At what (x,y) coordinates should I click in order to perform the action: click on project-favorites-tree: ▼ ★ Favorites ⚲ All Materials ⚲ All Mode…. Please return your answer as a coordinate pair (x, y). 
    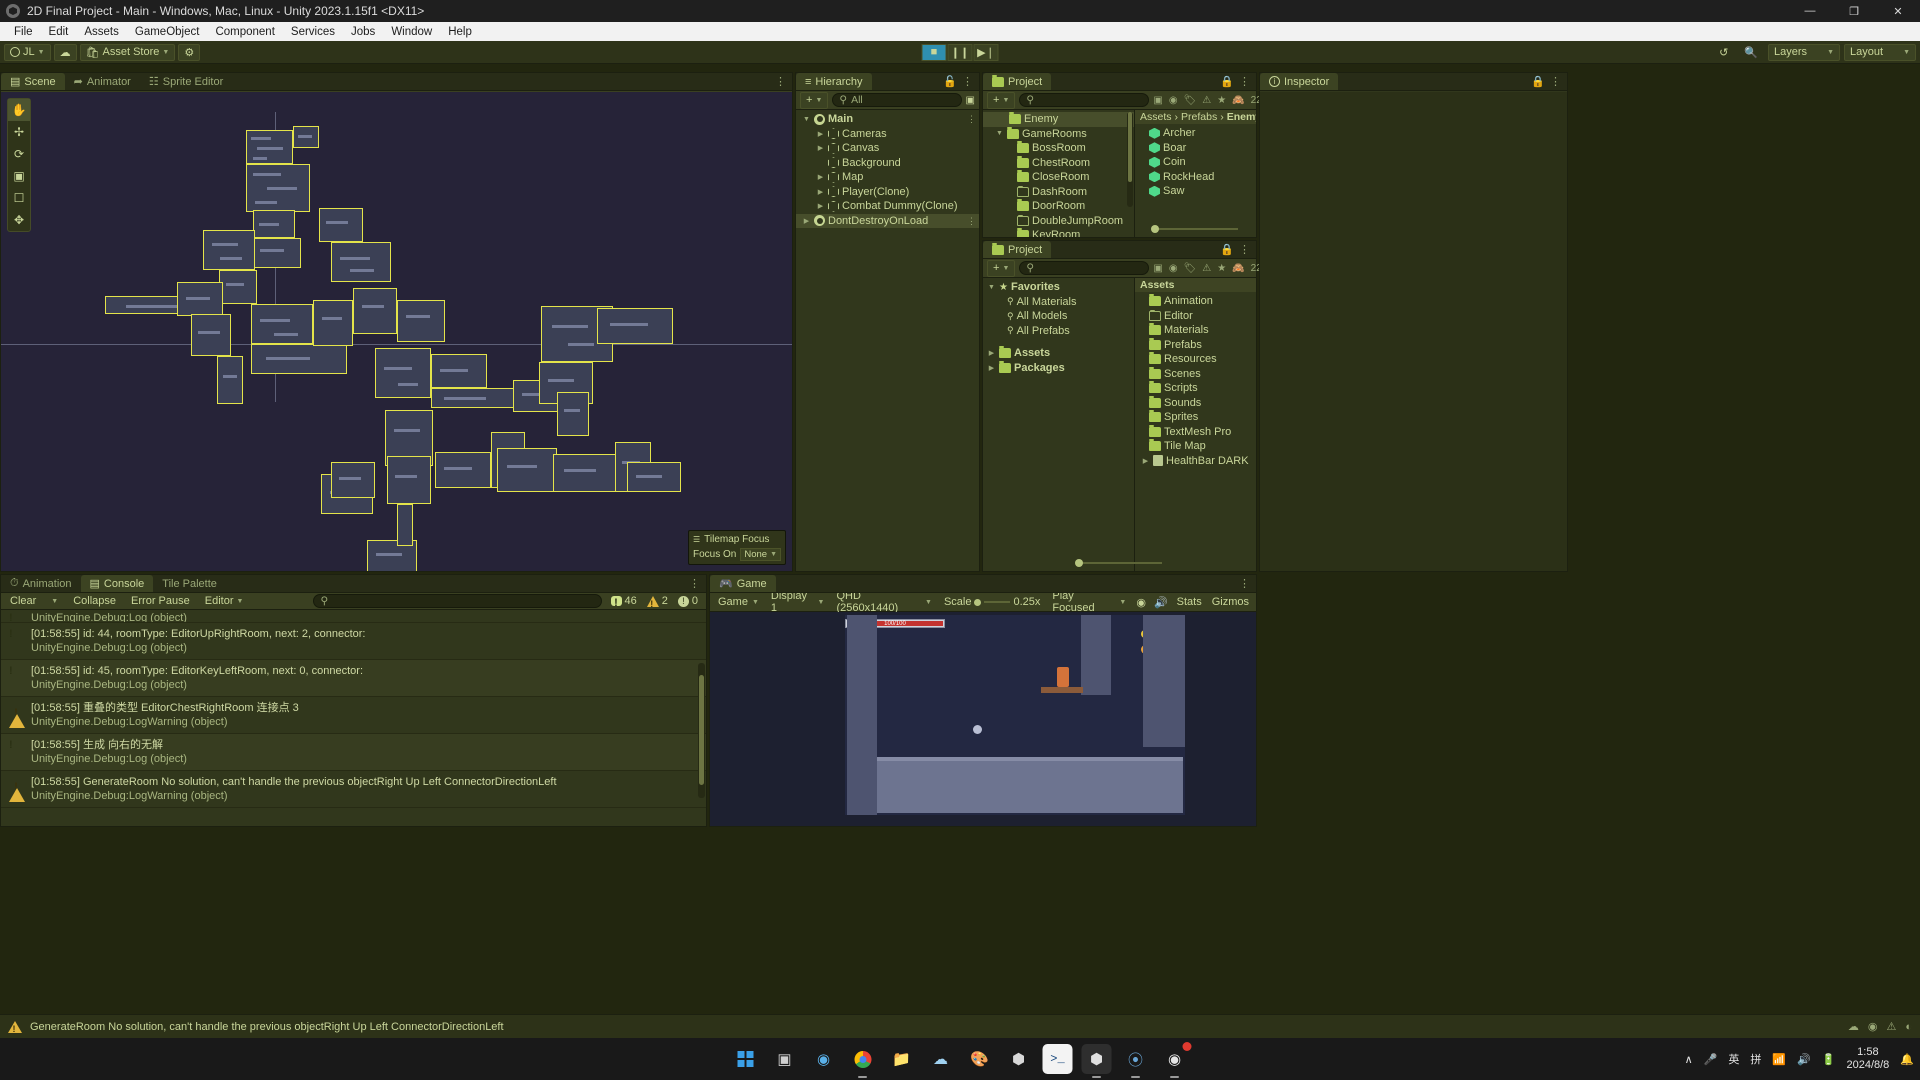
    Looking at the image, I should click on (1059, 424).